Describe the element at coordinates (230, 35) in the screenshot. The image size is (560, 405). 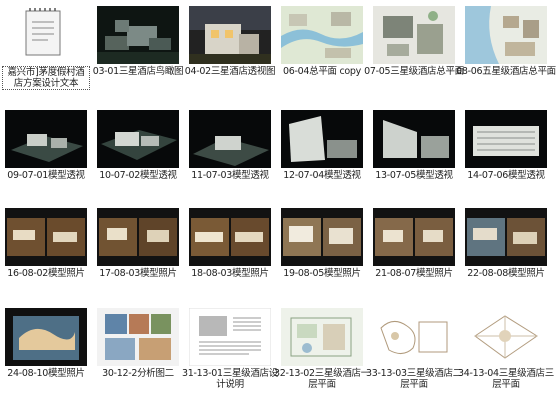
I see `thumbnail-night-facade` at that location.